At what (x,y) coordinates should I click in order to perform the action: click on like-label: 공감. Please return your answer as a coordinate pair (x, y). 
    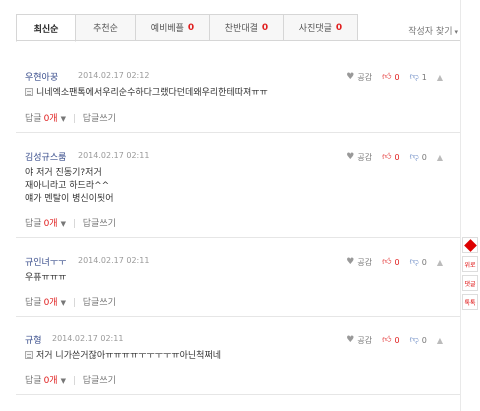
    Looking at the image, I should click on (365, 77).